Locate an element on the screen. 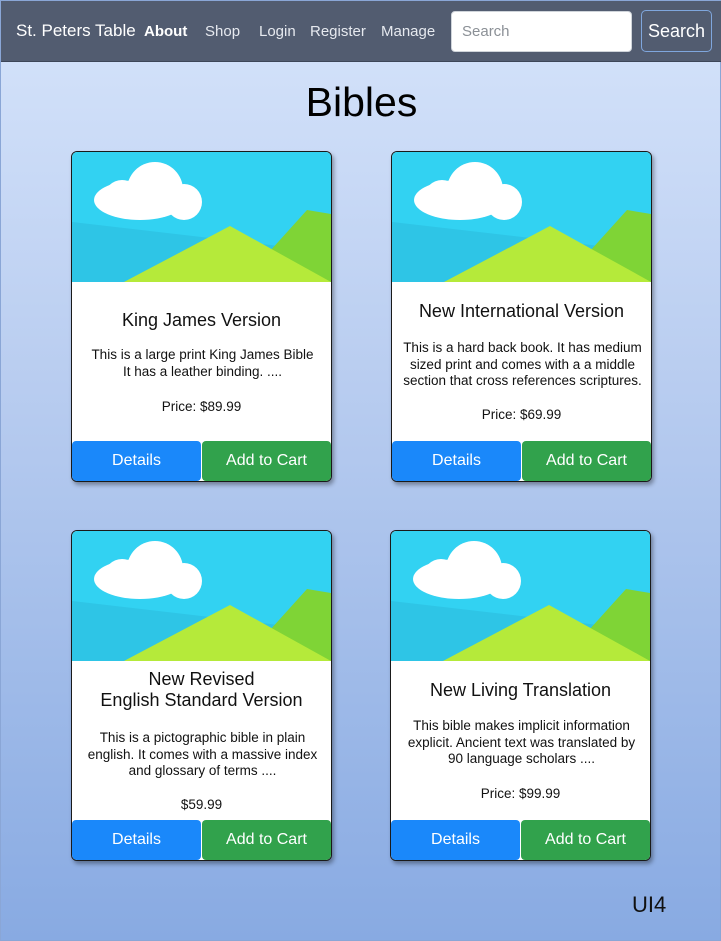  product-title: New Revised English Standard Version is located at coordinates (201, 689).